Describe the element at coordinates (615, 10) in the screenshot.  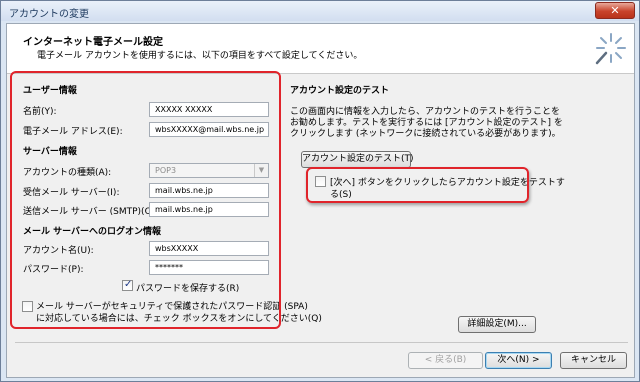
I see `close-button: ✕` at that location.